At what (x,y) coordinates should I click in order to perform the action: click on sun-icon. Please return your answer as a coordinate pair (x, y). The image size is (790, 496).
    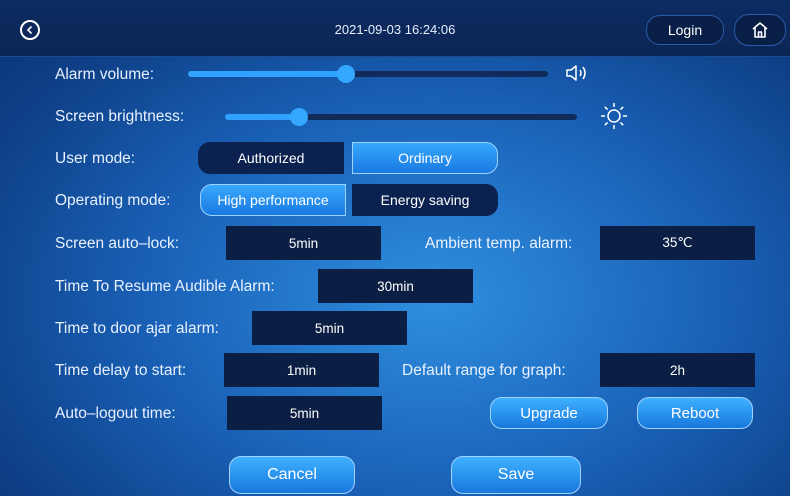
    Looking at the image, I should click on (614, 116).